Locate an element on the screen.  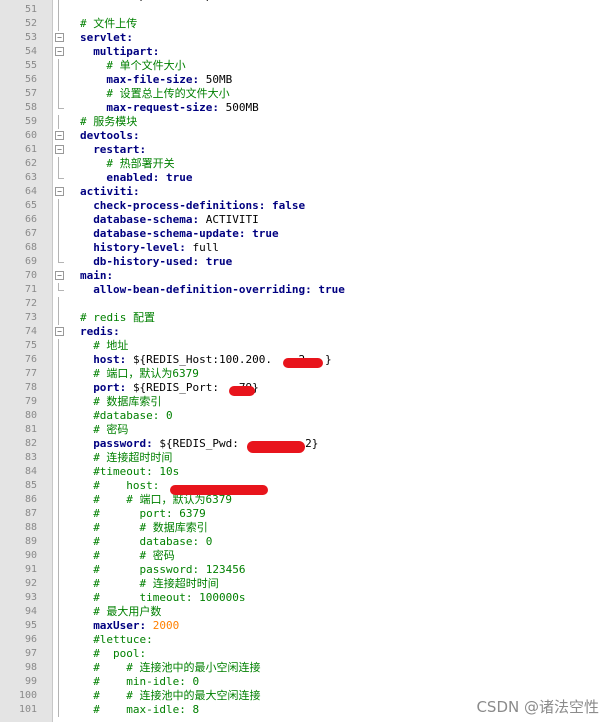
code-text: # timeout: 100000s is located at coordinates (162, 598).